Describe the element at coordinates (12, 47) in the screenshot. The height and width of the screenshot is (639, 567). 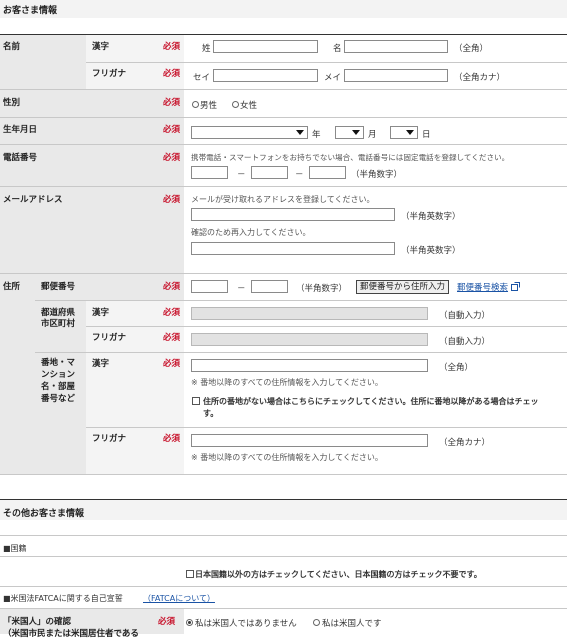
I see `name-label: 名前` at that location.